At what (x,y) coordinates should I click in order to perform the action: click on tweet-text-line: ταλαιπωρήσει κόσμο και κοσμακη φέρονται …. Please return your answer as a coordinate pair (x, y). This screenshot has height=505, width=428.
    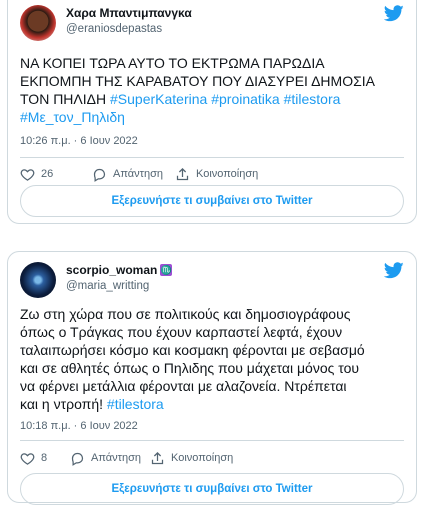
    Looking at the image, I should click on (192, 350).